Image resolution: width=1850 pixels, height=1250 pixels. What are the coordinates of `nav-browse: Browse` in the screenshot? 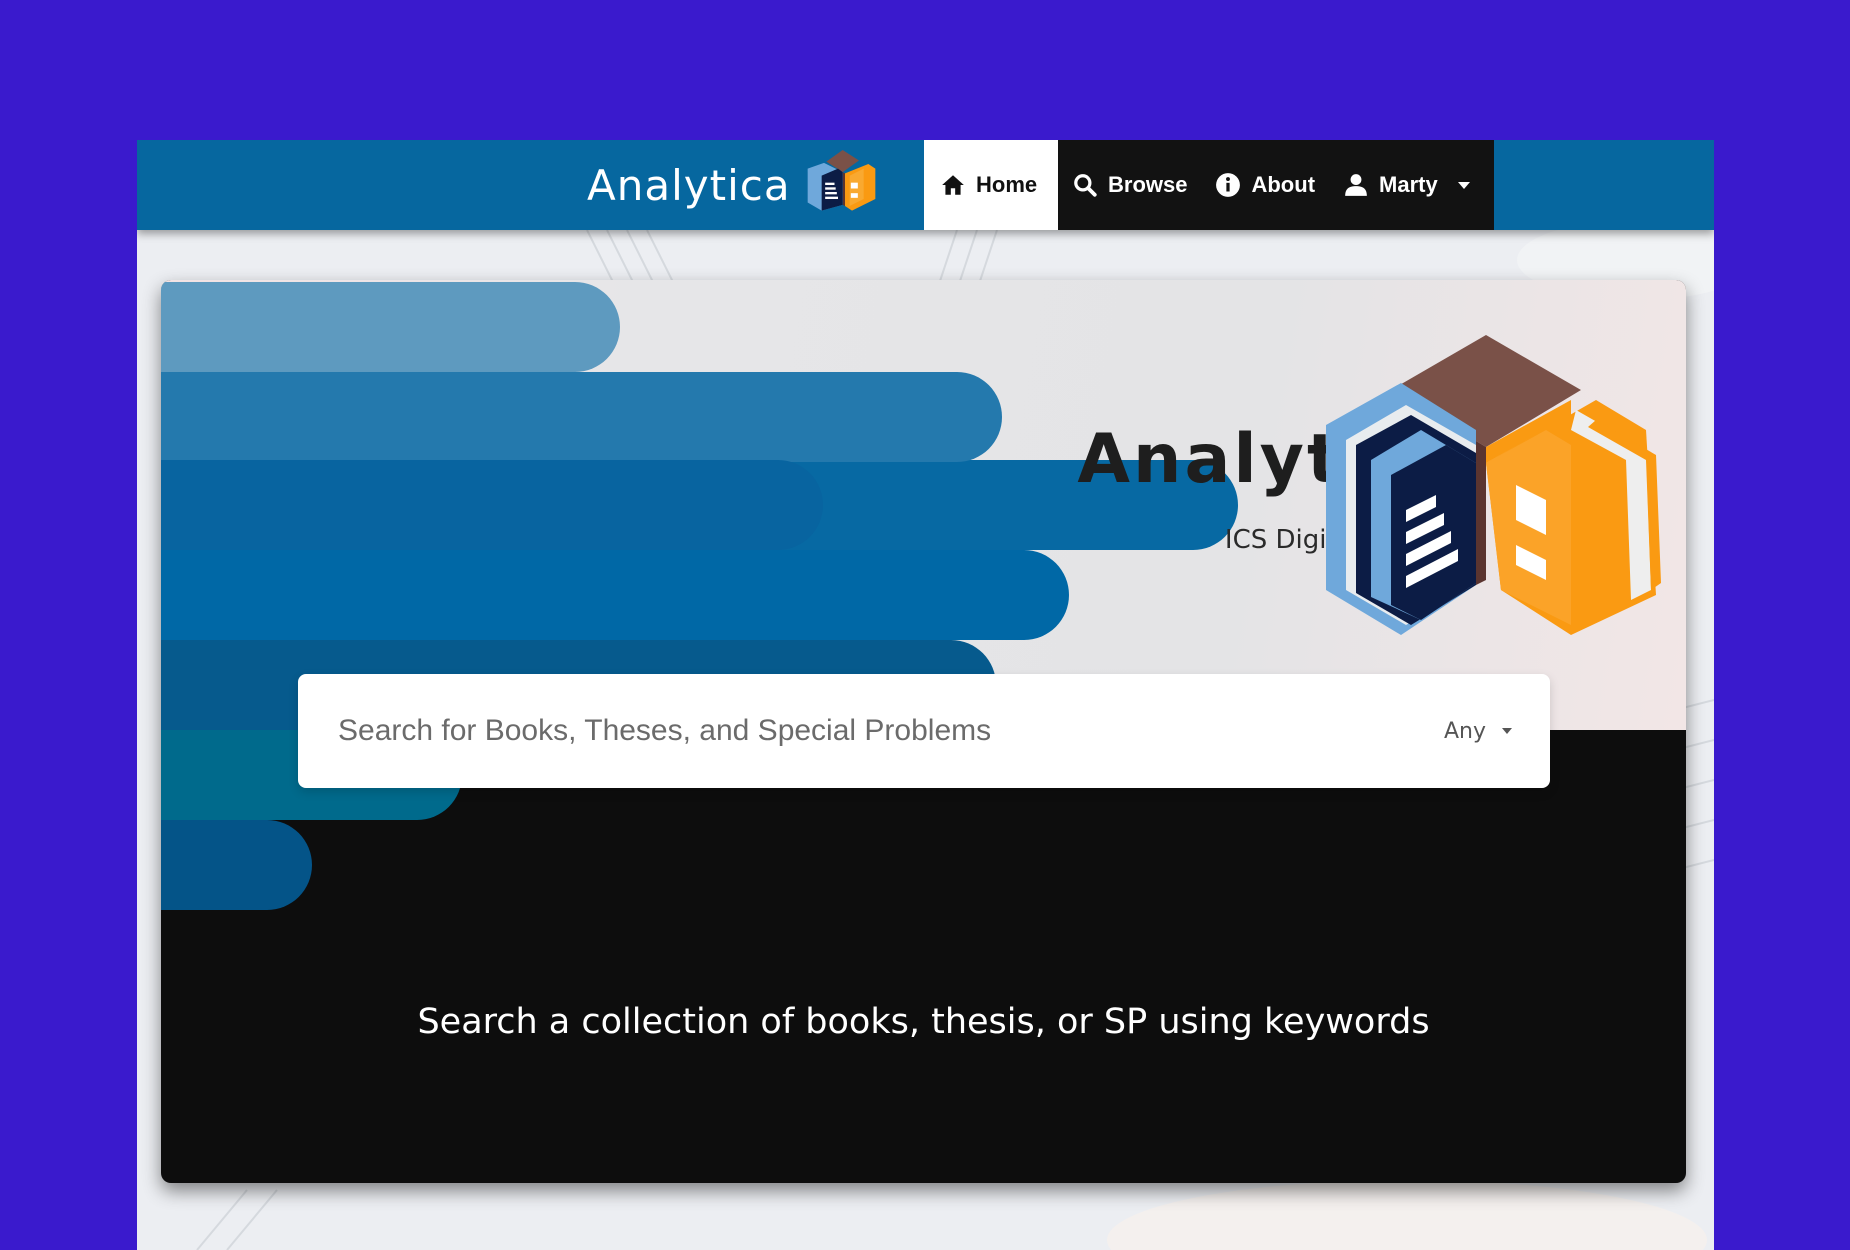 It's located at (1129, 185).